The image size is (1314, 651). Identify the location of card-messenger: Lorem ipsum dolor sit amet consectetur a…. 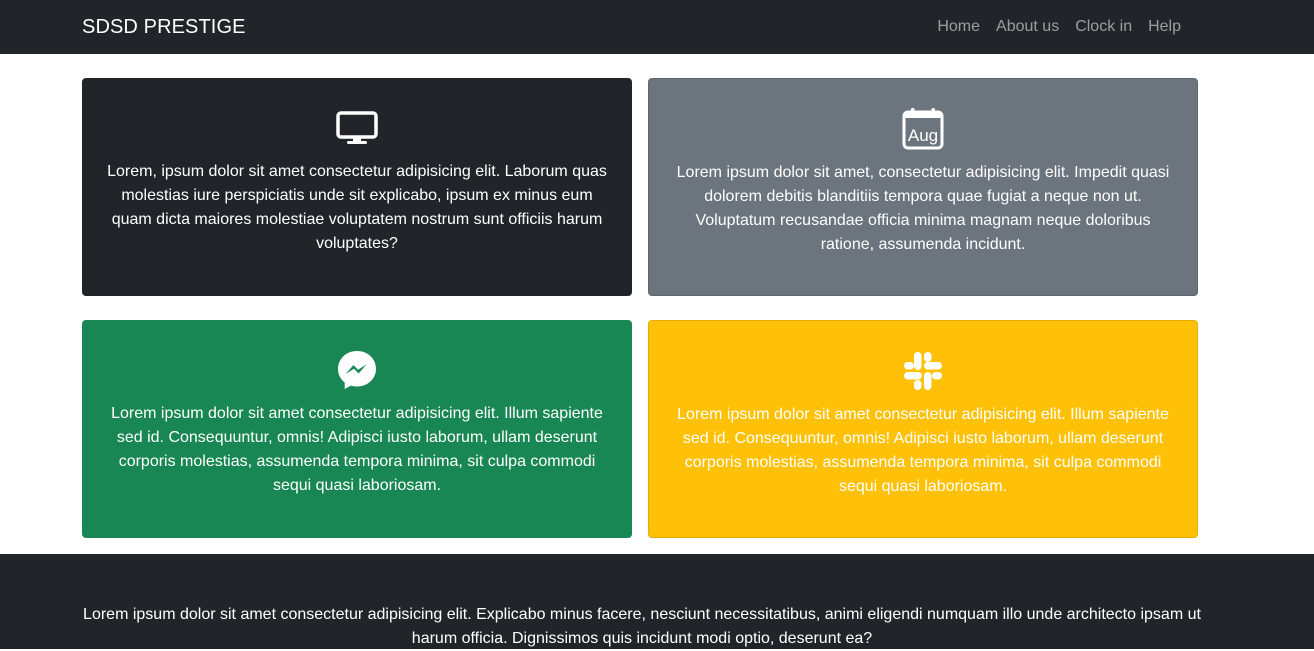
(357, 429).